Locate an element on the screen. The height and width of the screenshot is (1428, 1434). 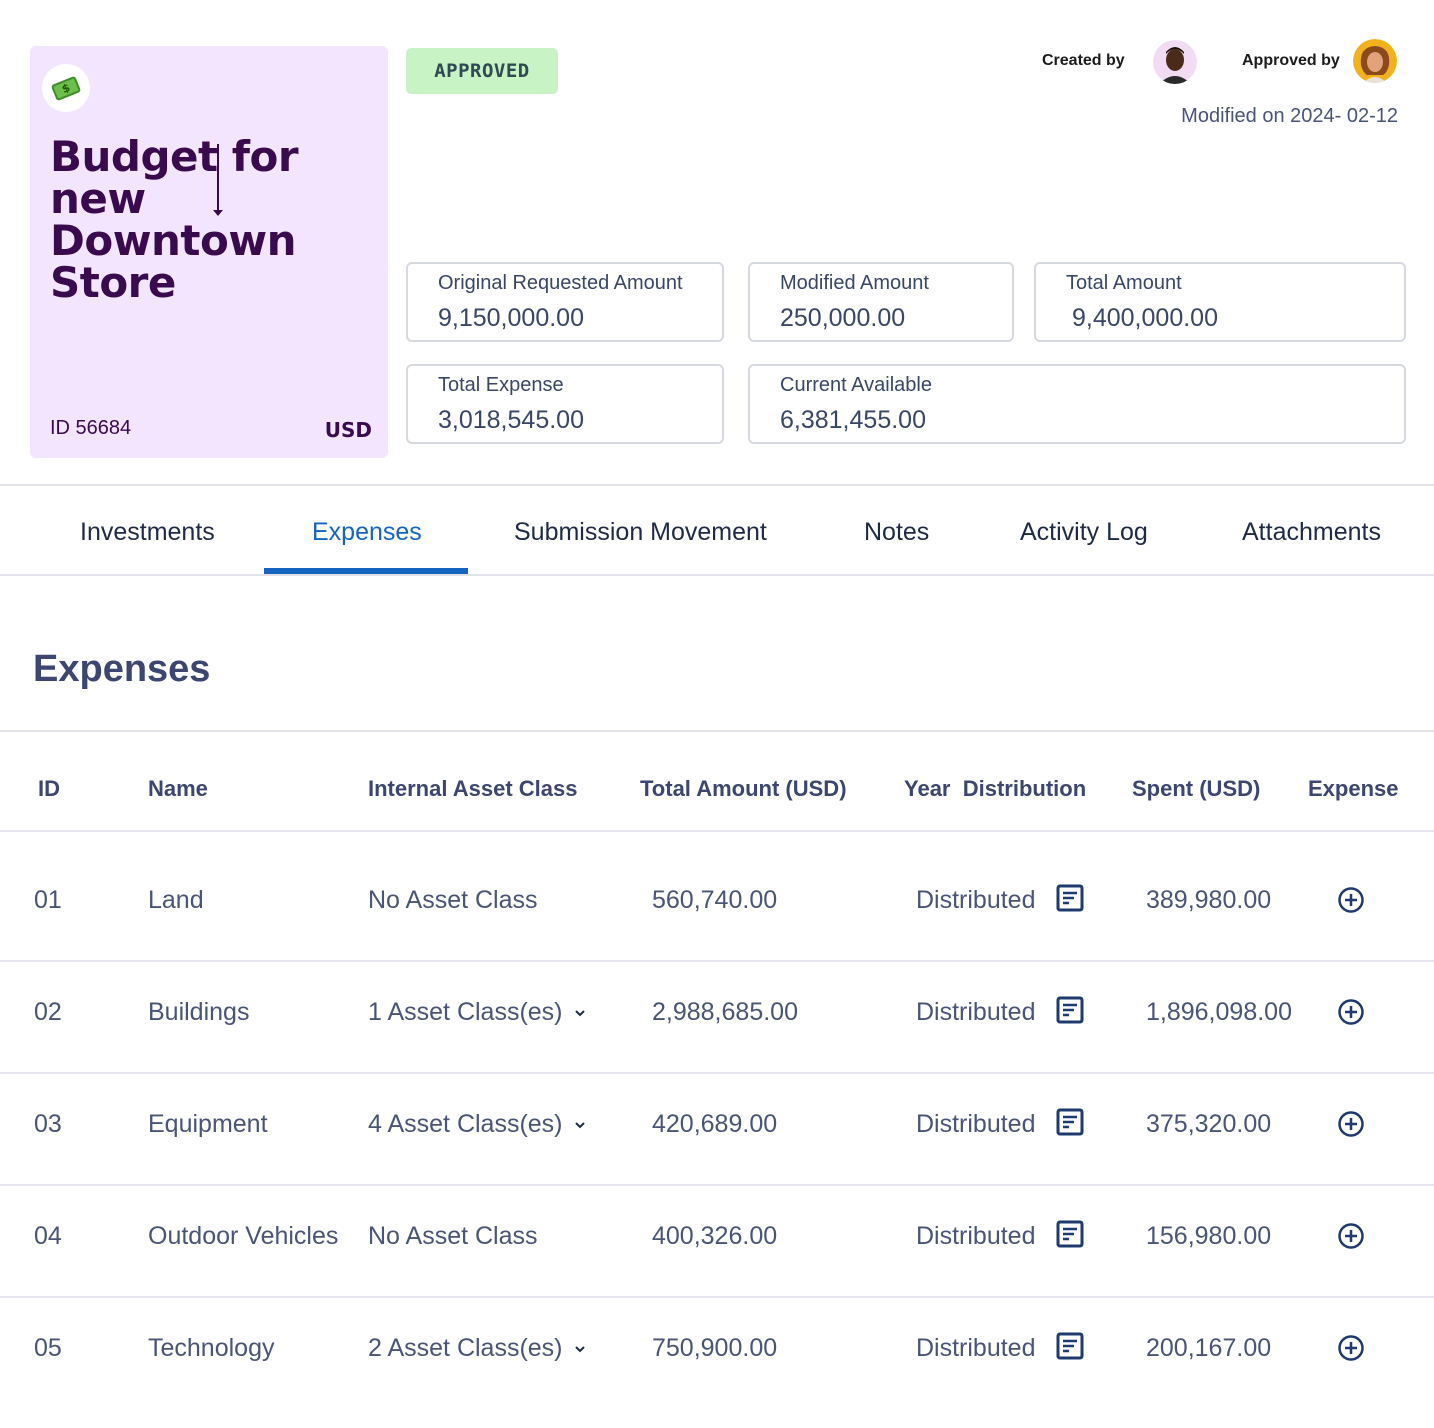
row-id: 04 is located at coordinates (48, 1236).